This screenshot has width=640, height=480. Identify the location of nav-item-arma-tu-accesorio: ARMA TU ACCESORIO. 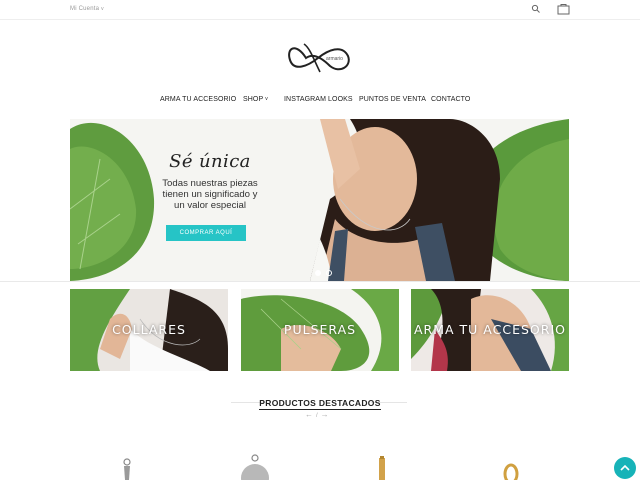
(198, 99).